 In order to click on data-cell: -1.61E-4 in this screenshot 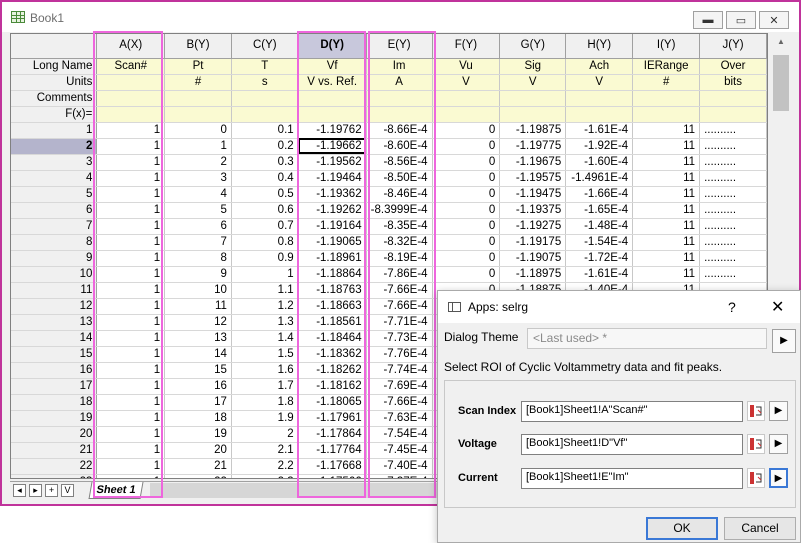, I will do `click(599, 130)`.